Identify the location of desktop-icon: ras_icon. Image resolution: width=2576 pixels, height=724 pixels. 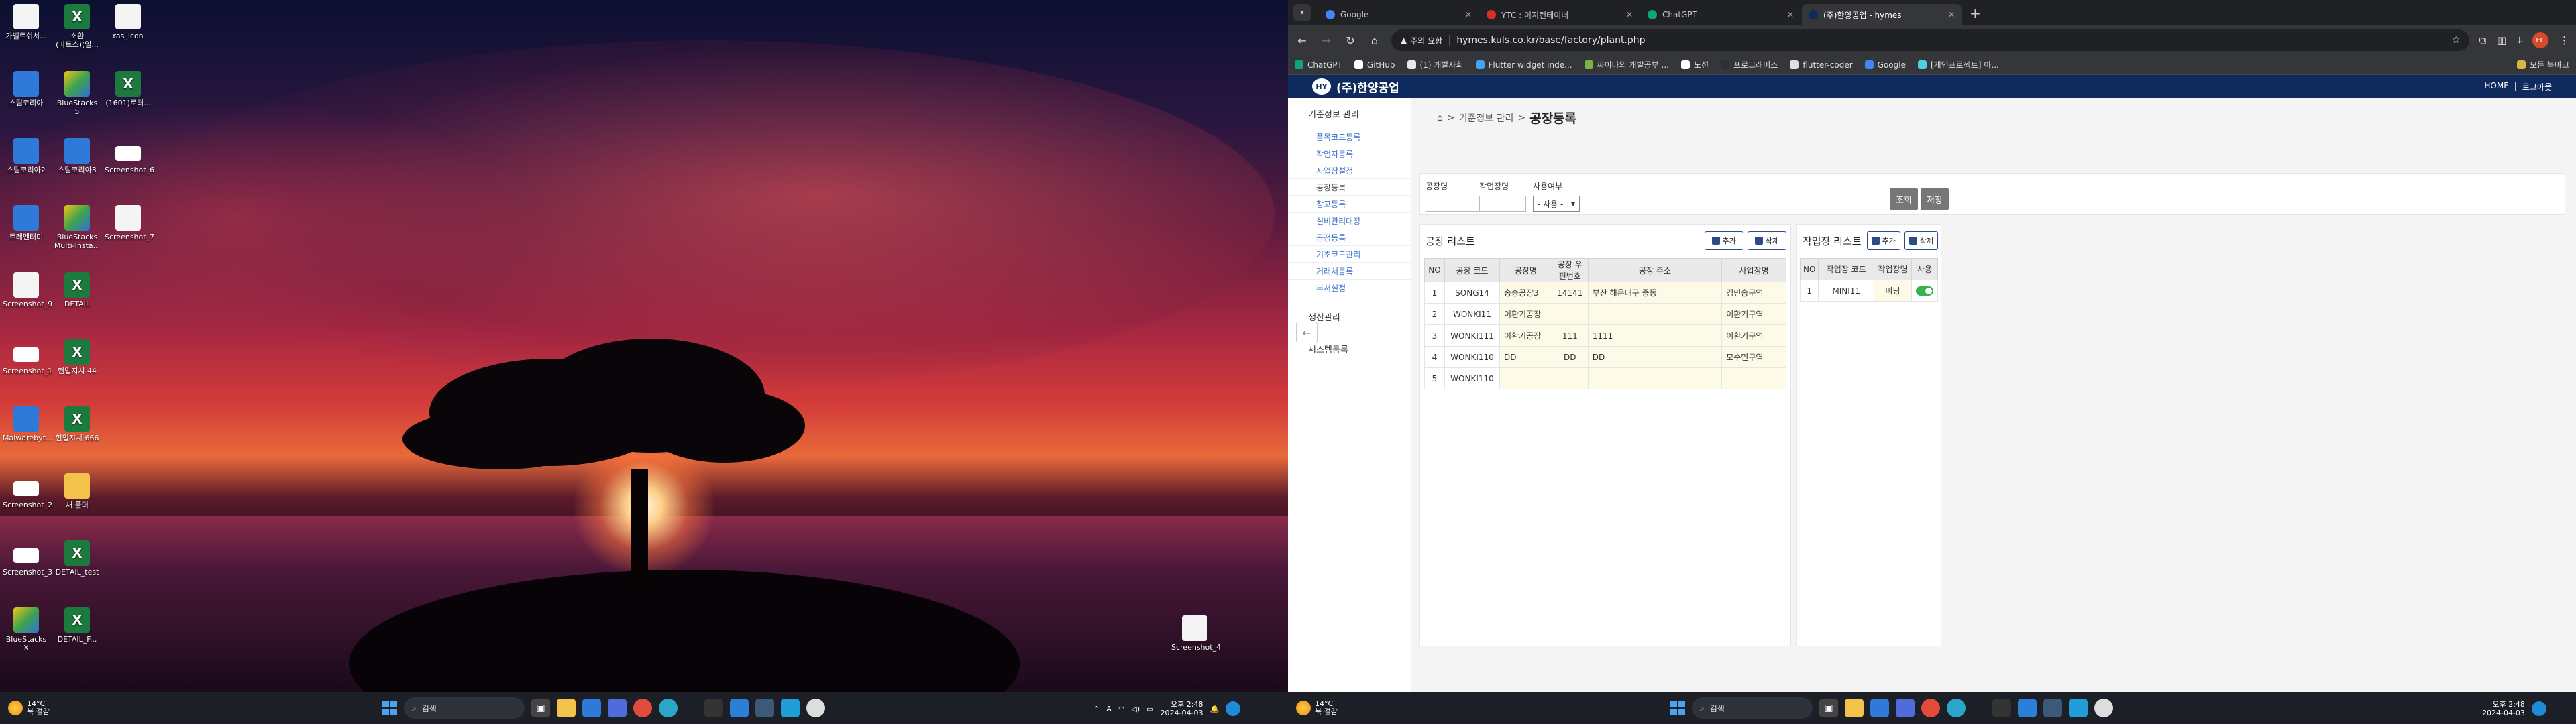
(128, 22).